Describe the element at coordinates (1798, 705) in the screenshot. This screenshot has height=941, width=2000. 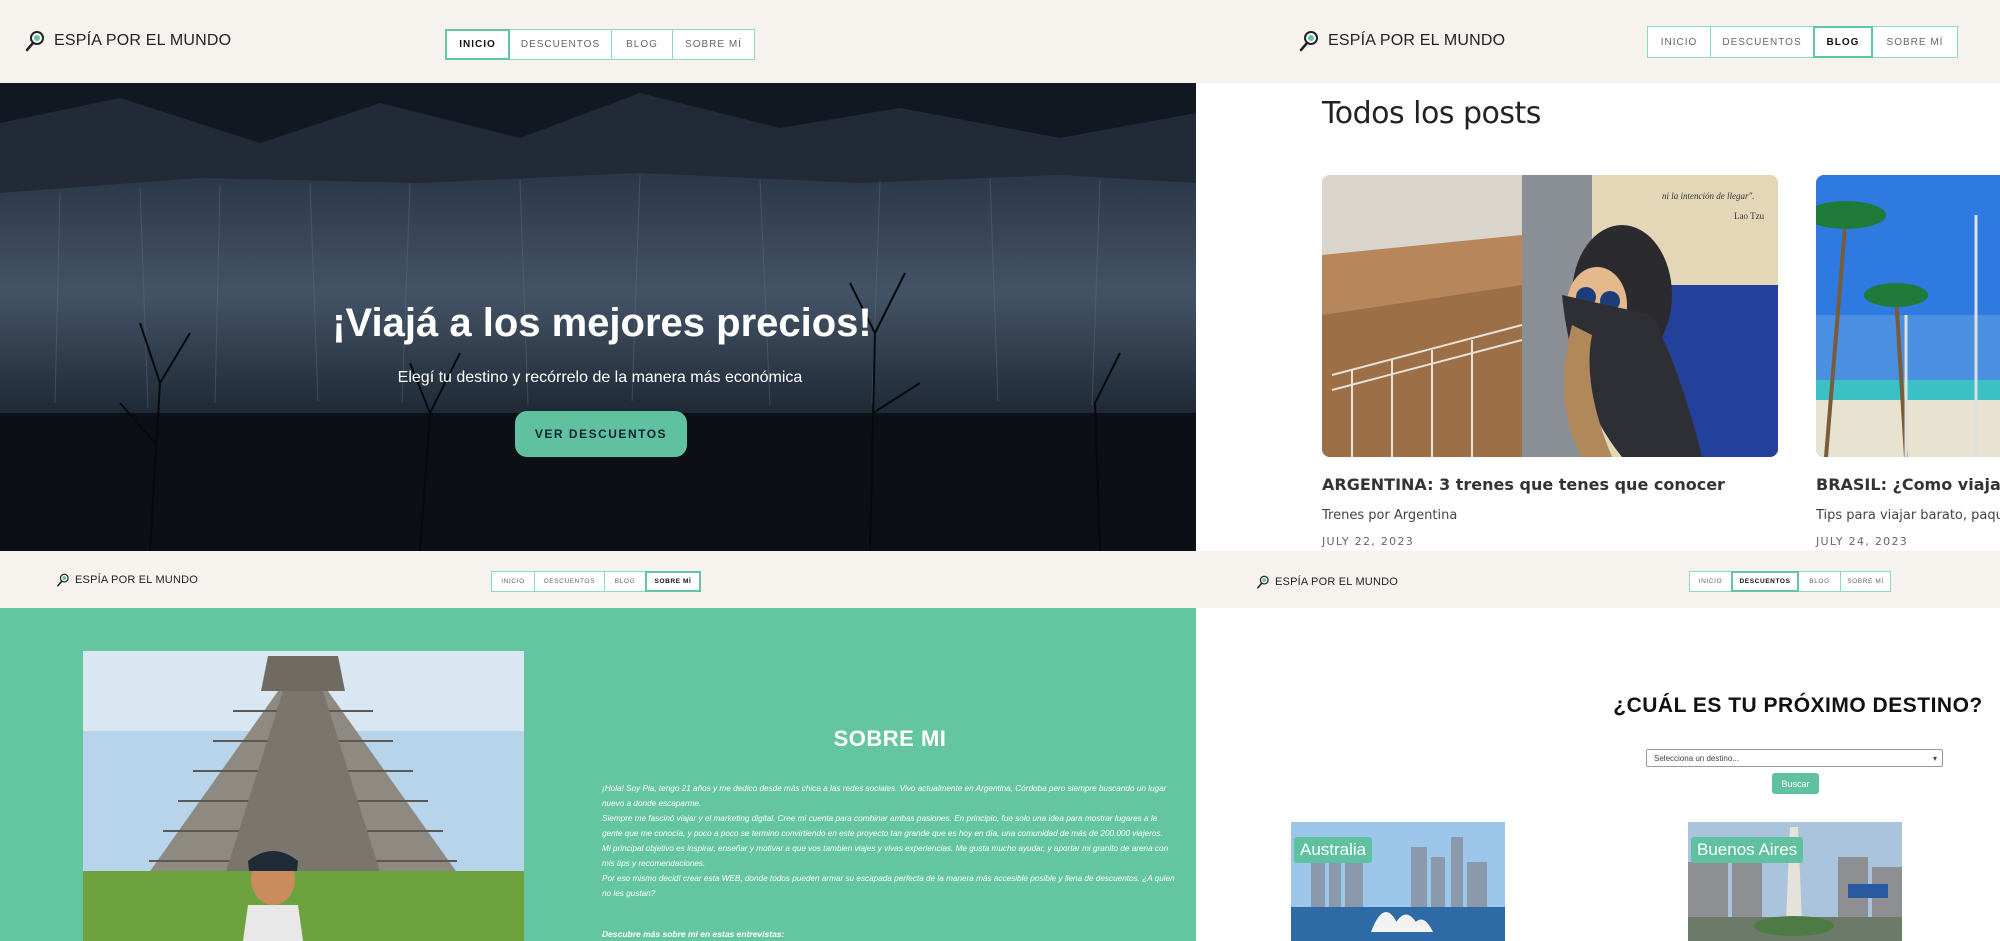
I see `destination-heading: ¿CUÁL ES TU PRÓXIMO DESTINO?` at that location.